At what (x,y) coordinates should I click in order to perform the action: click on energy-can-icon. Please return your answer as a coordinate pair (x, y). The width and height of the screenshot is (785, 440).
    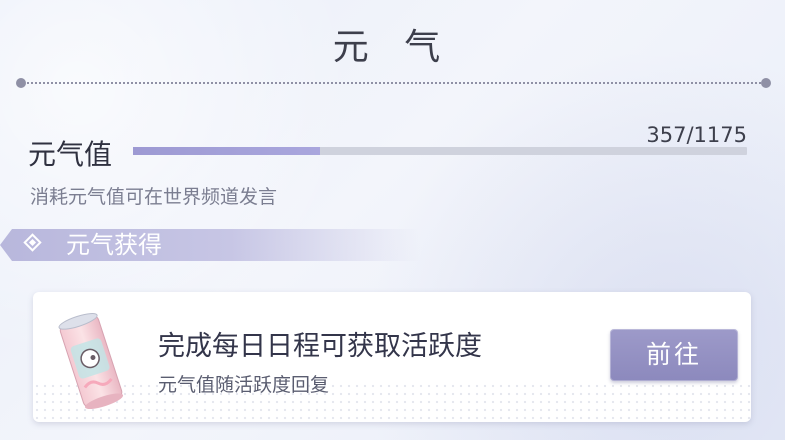
    Looking at the image, I should click on (91, 361).